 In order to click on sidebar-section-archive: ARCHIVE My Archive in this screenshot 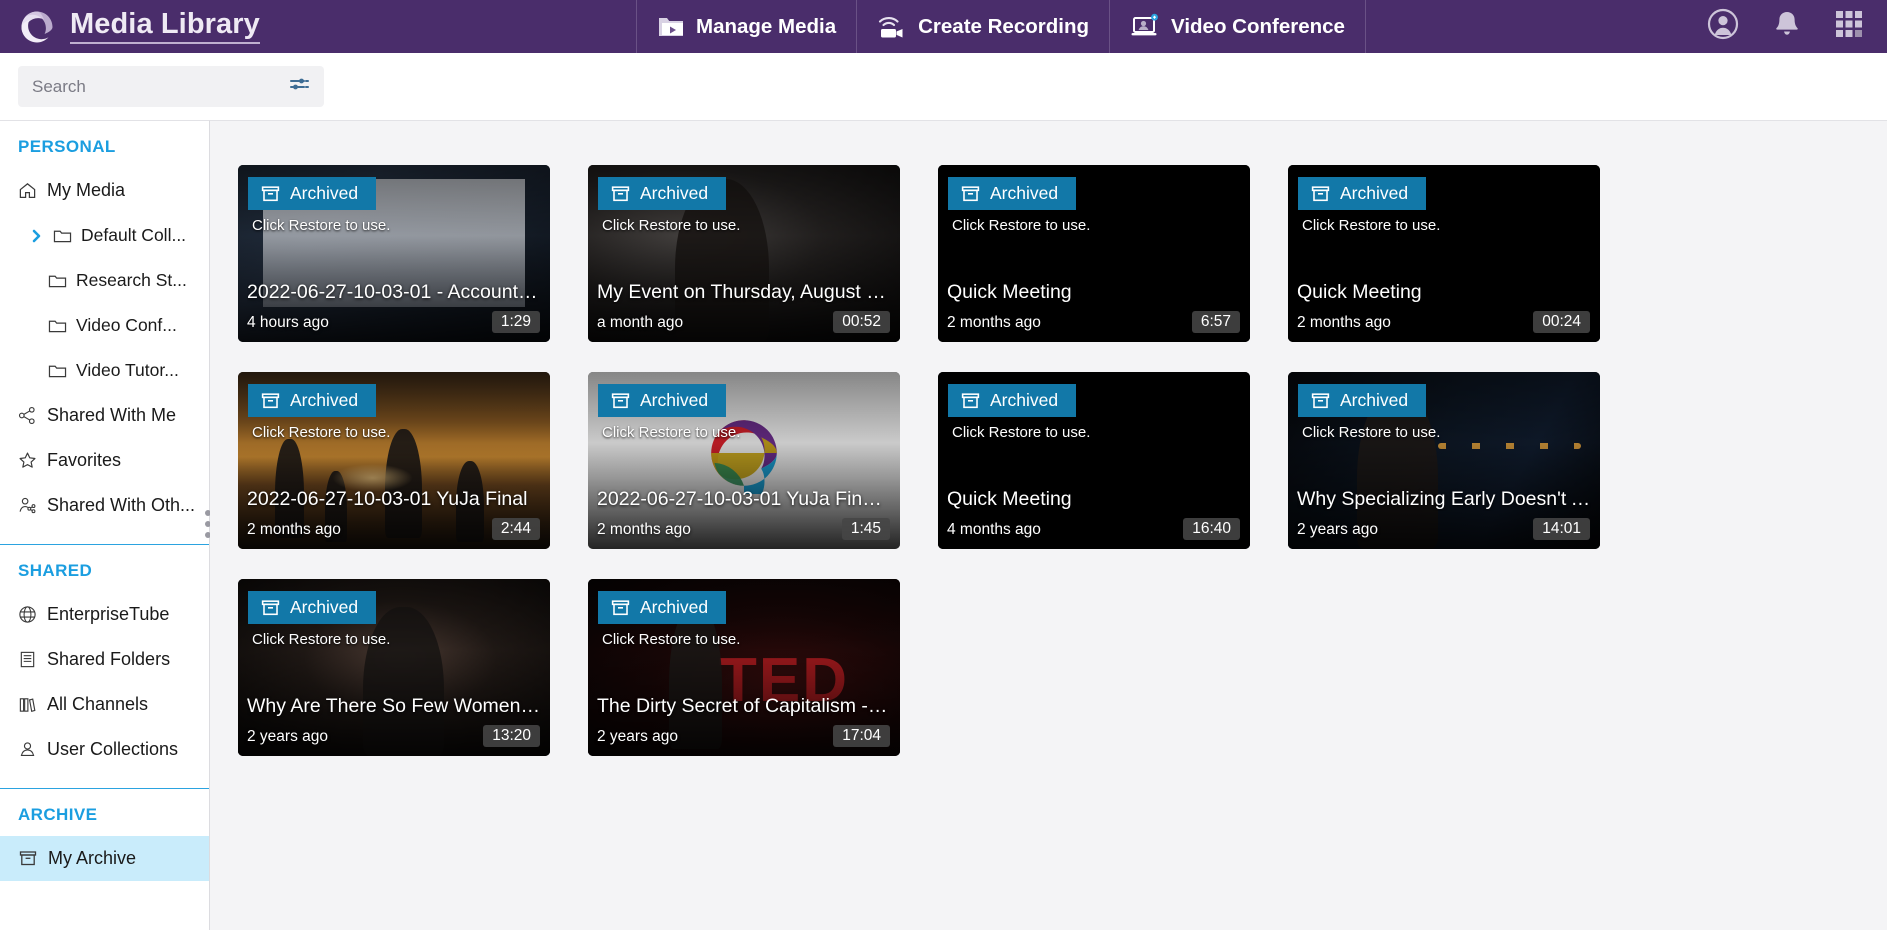, I will do `click(104, 838)`.